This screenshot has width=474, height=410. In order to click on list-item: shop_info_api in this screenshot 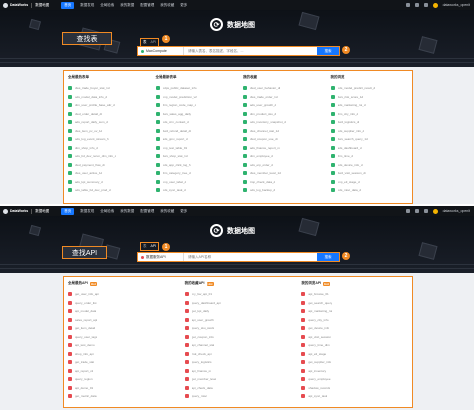, I will do `click(122, 354)`.